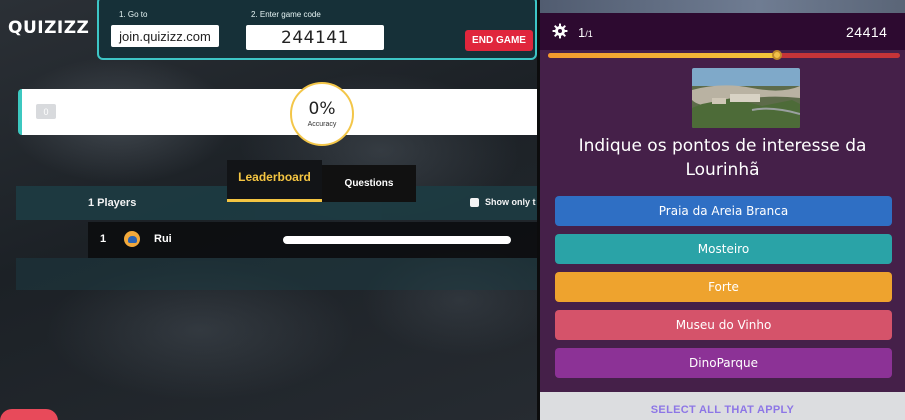 The width and height of the screenshot is (905, 420). What do you see at coordinates (746, 98) in the screenshot?
I see `question-image` at bounding box center [746, 98].